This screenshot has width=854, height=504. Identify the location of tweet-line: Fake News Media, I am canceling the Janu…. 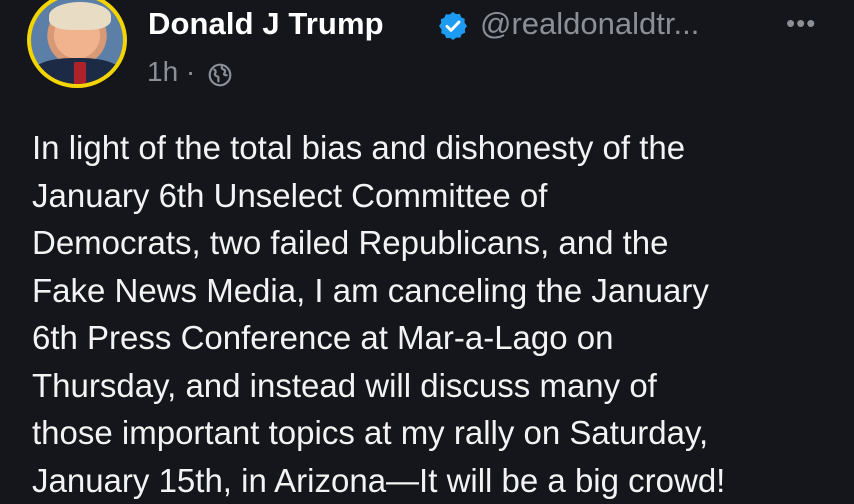
(432, 291).